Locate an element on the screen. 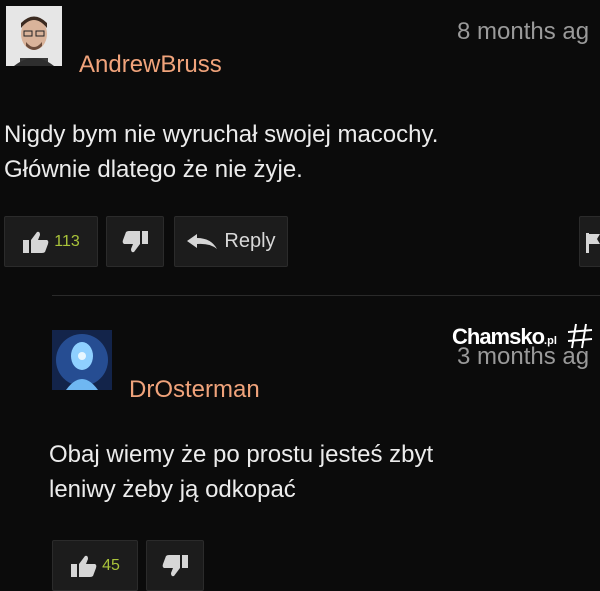  avatar-drosterman is located at coordinates (82, 360).